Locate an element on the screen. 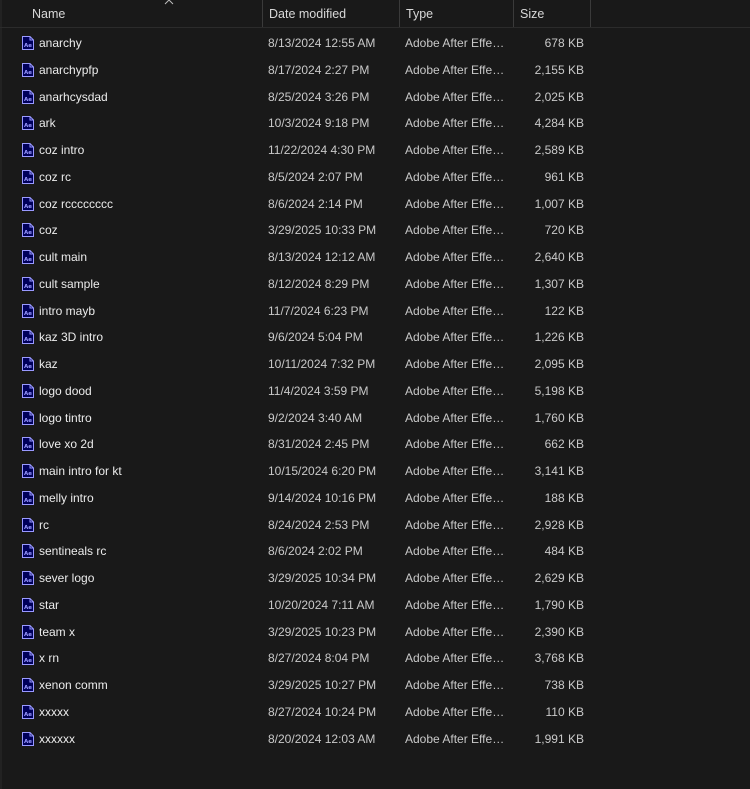 This screenshot has width=750, height=789. file-name: anarchypfp is located at coordinates (69, 69).